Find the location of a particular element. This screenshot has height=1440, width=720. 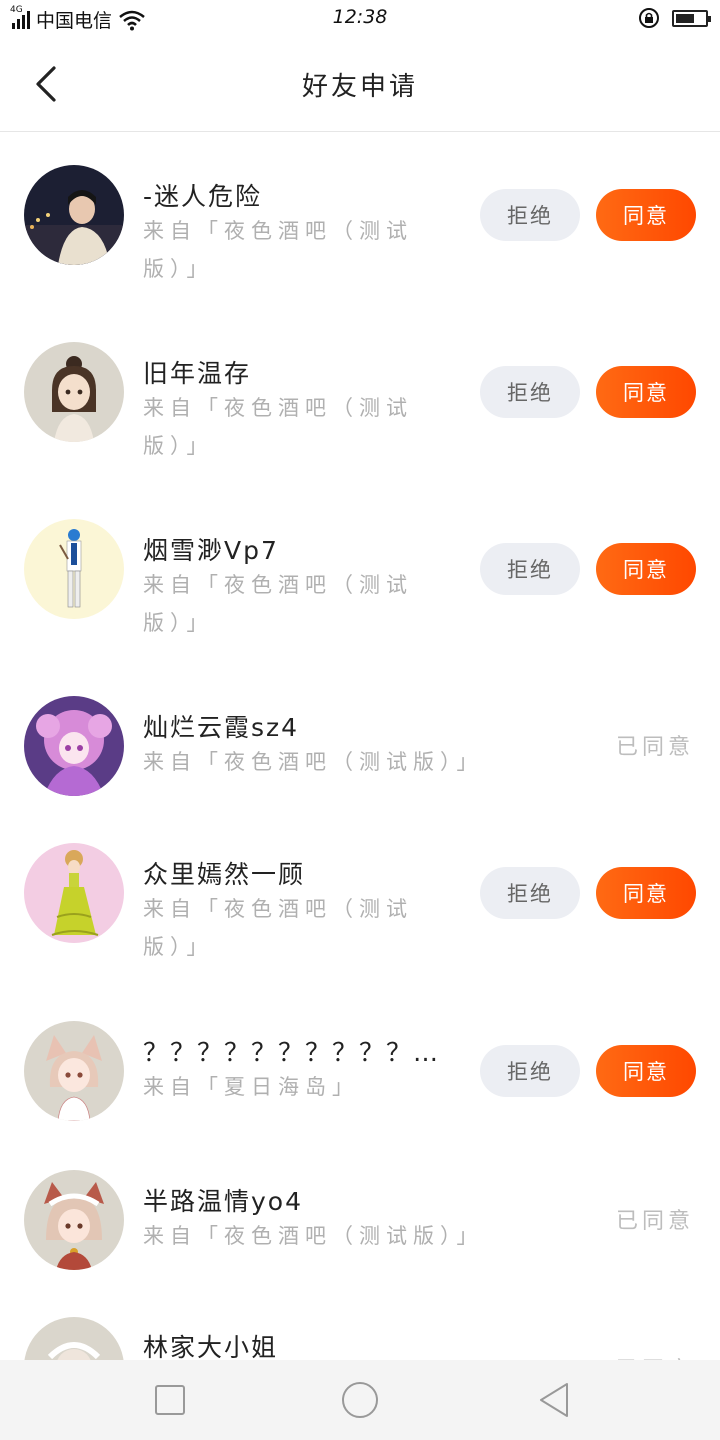

status-bar: 4G 中国电信 12:38 is located at coordinates (360, 18).